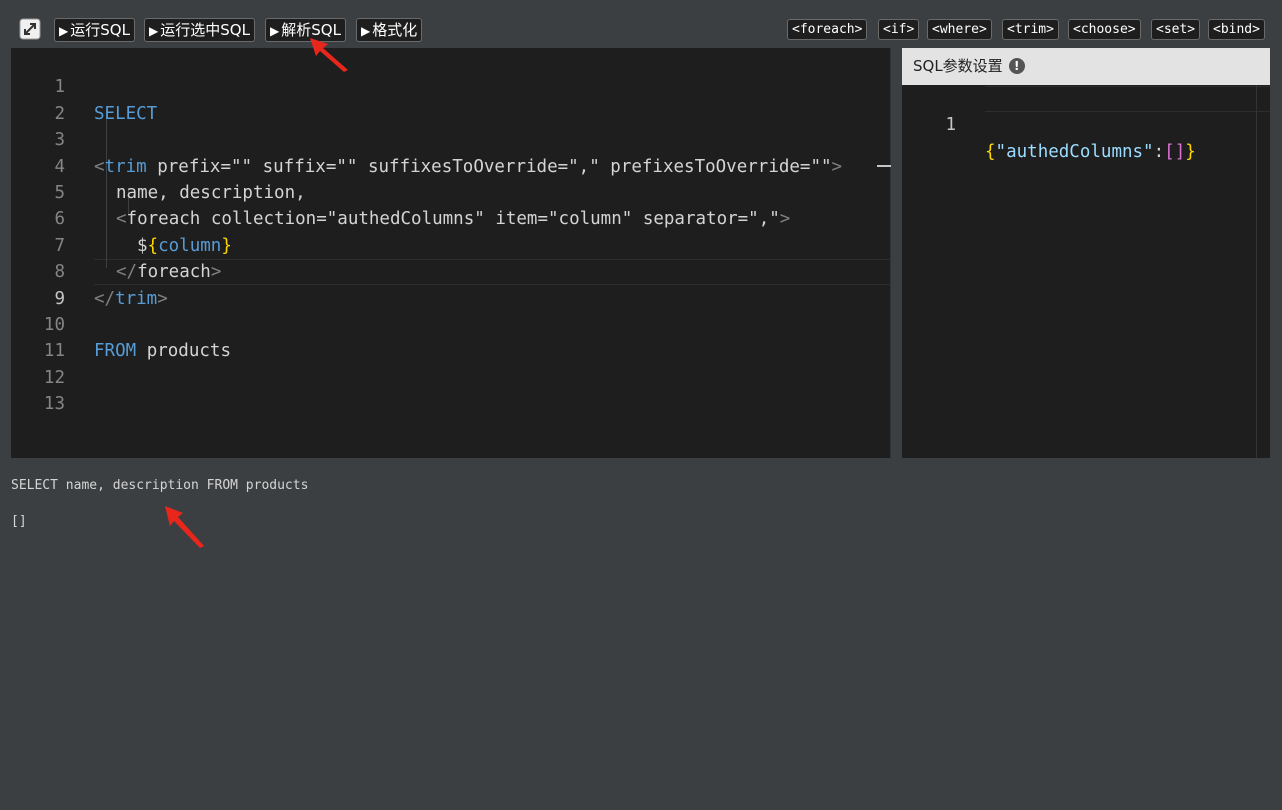 The width and height of the screenshot is (1282, 810). Describe the element at coordinates (1236, 29) in the screenshot. I see `insert-bind-button: <bind>` at that location.